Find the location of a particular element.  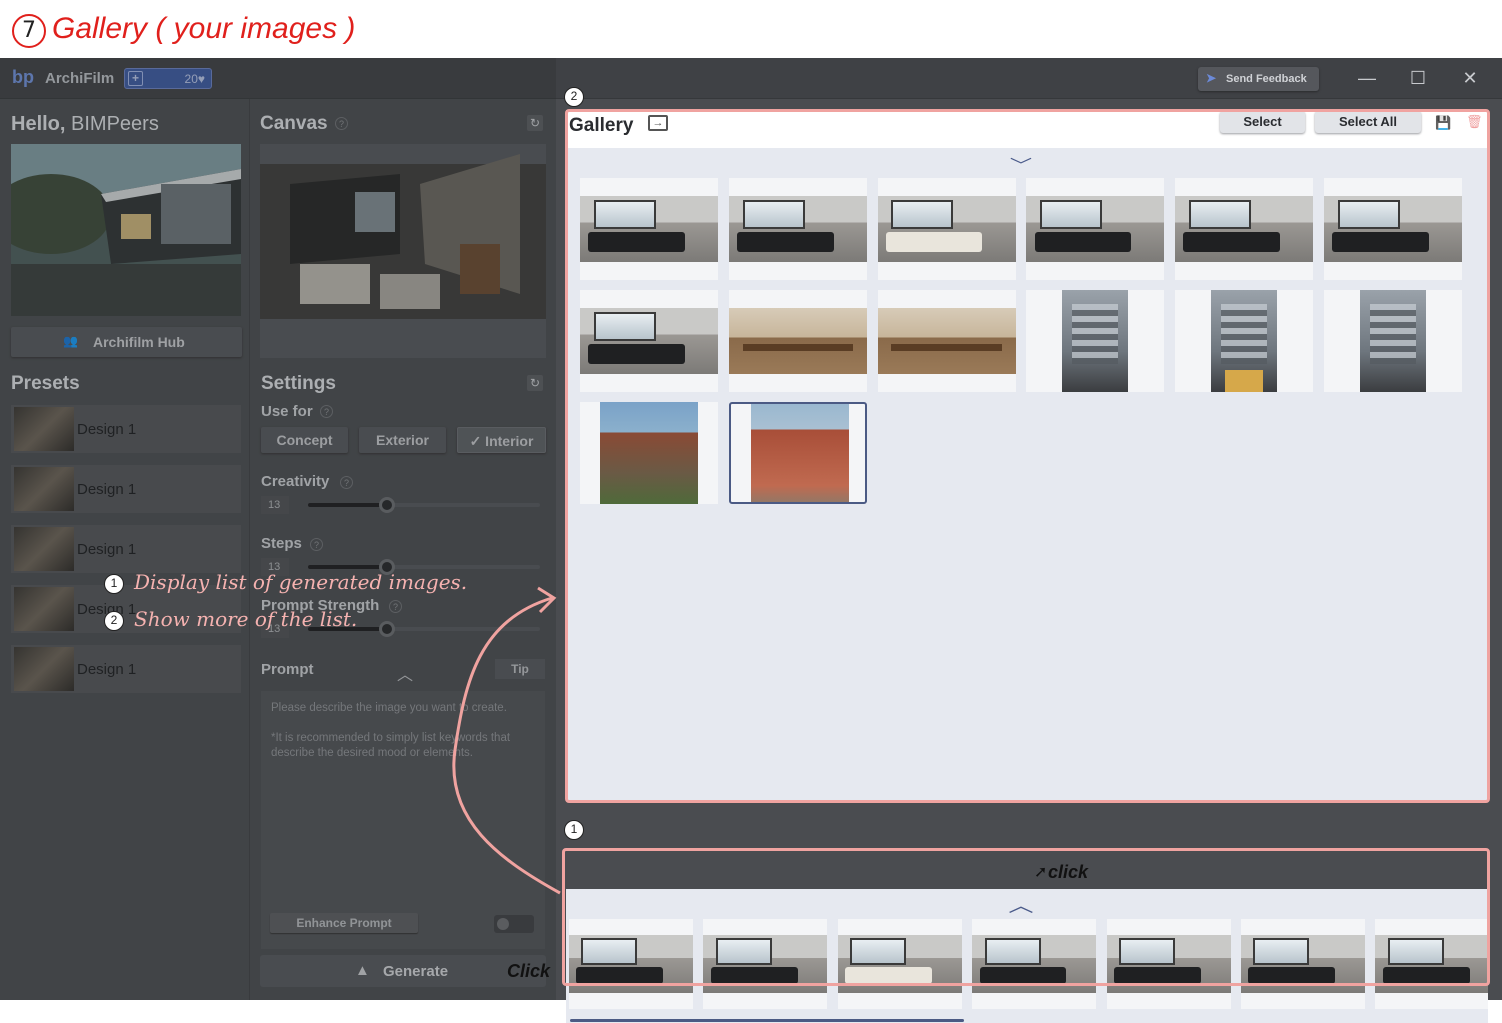

step-number: 7 is located at coordinates (29, 31).